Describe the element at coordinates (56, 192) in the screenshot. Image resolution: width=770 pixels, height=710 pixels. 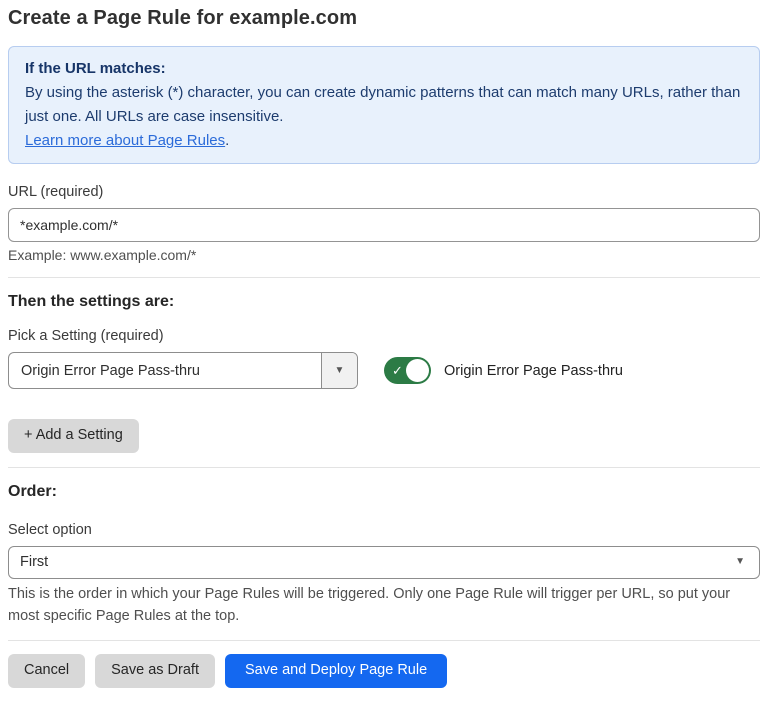
I see `url-label: URL (required)` at that location.